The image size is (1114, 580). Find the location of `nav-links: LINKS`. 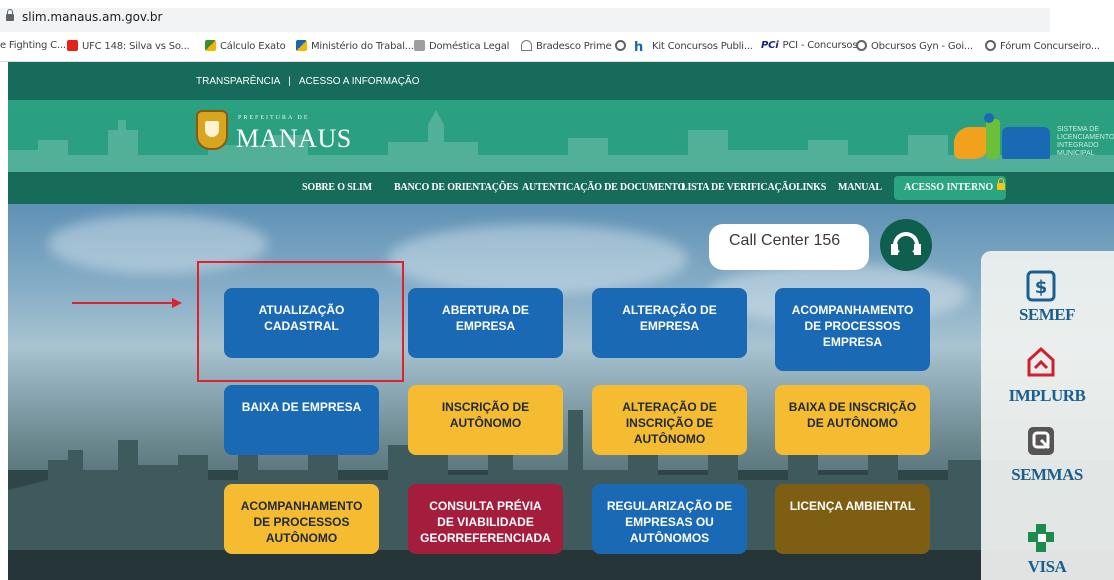

nav-links: LINKS is located at coordinates (811, 187).